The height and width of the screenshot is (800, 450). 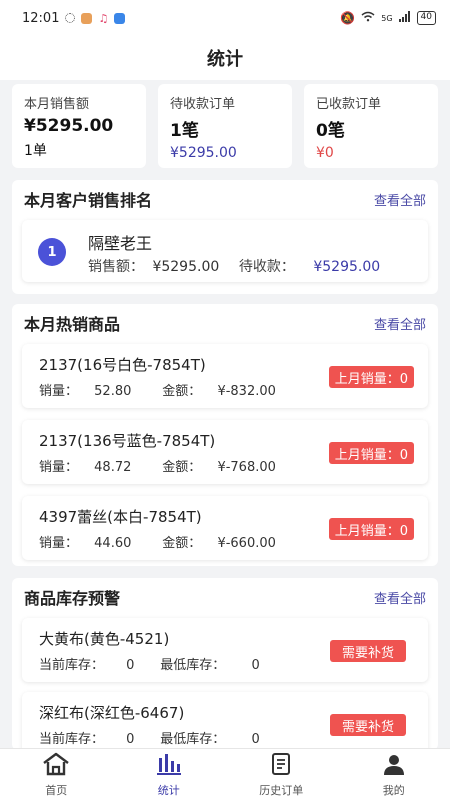 I want to click on sales-value: ¥5295.00, so click(x=186, y=267).